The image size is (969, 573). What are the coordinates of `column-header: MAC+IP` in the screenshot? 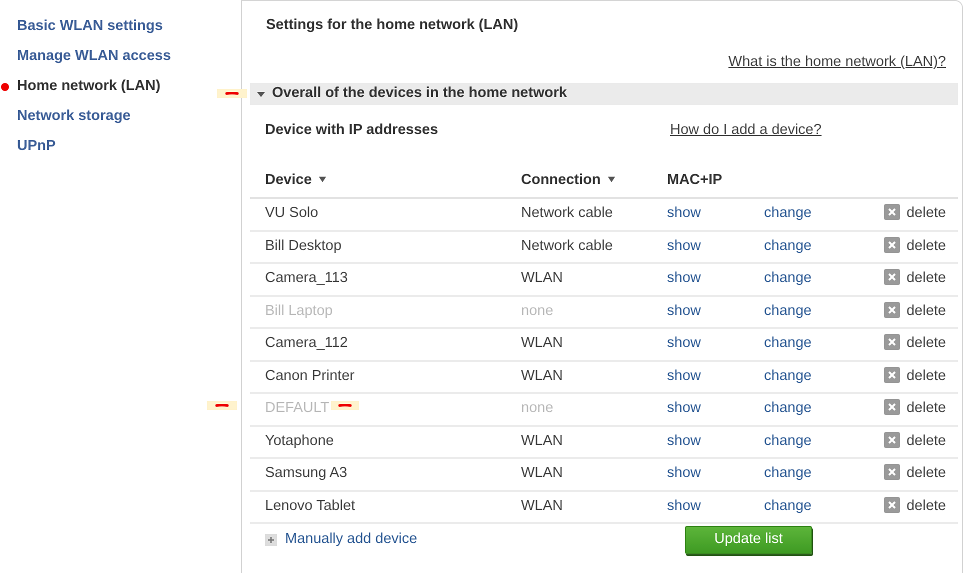 It's located at (694, 180).